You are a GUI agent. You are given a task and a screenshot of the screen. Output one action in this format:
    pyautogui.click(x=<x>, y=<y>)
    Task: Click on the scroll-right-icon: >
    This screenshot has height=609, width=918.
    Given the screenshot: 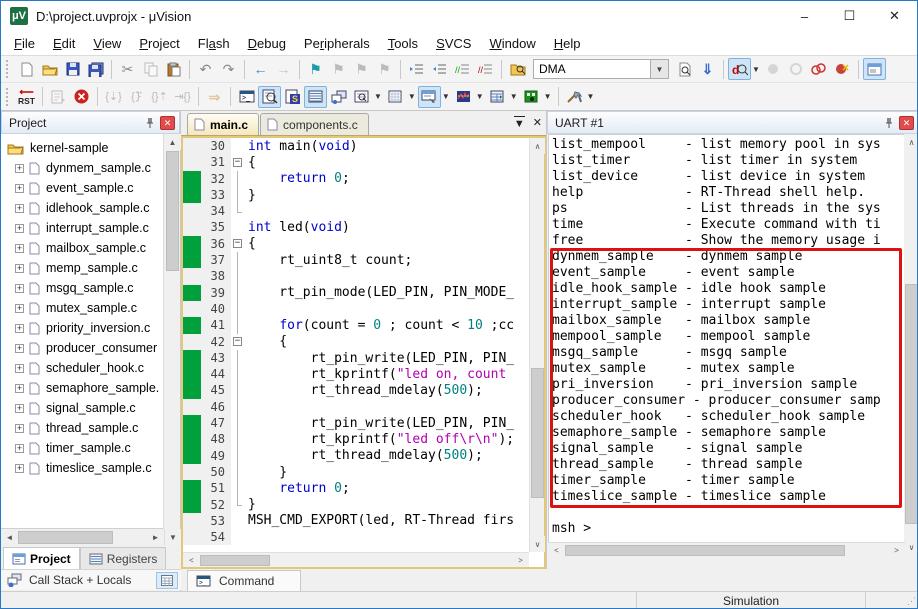 What is the action you would take?
    pyautogui.click(x=520, y=560)
    